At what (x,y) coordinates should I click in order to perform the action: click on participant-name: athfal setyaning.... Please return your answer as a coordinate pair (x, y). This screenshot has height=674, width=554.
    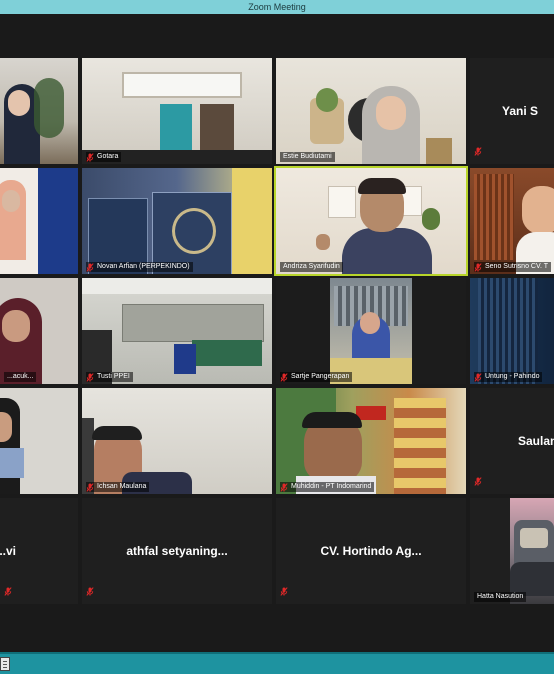
    Looking at the image, I should click on (177, 551).